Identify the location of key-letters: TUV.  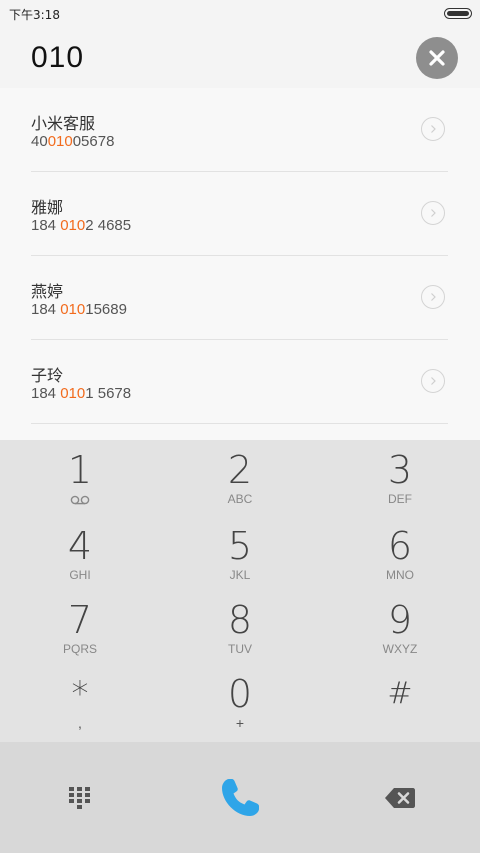
(240, 649).